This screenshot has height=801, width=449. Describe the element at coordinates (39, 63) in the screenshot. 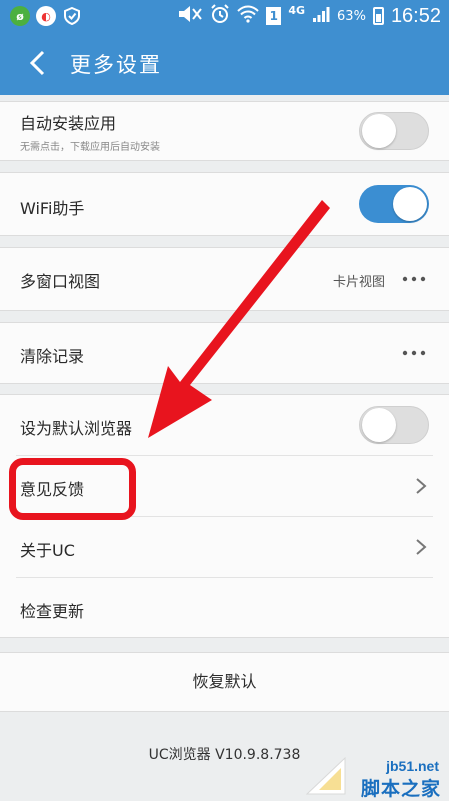

I see `back-icon` at that location.